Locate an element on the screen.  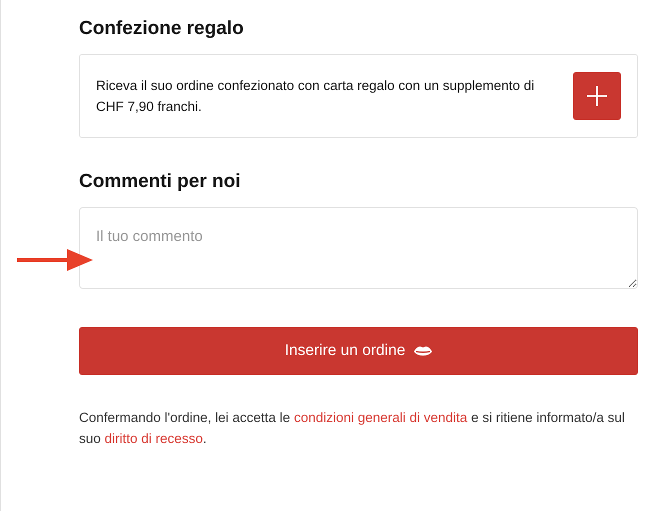
add-button is located at coordinates (597, 96).